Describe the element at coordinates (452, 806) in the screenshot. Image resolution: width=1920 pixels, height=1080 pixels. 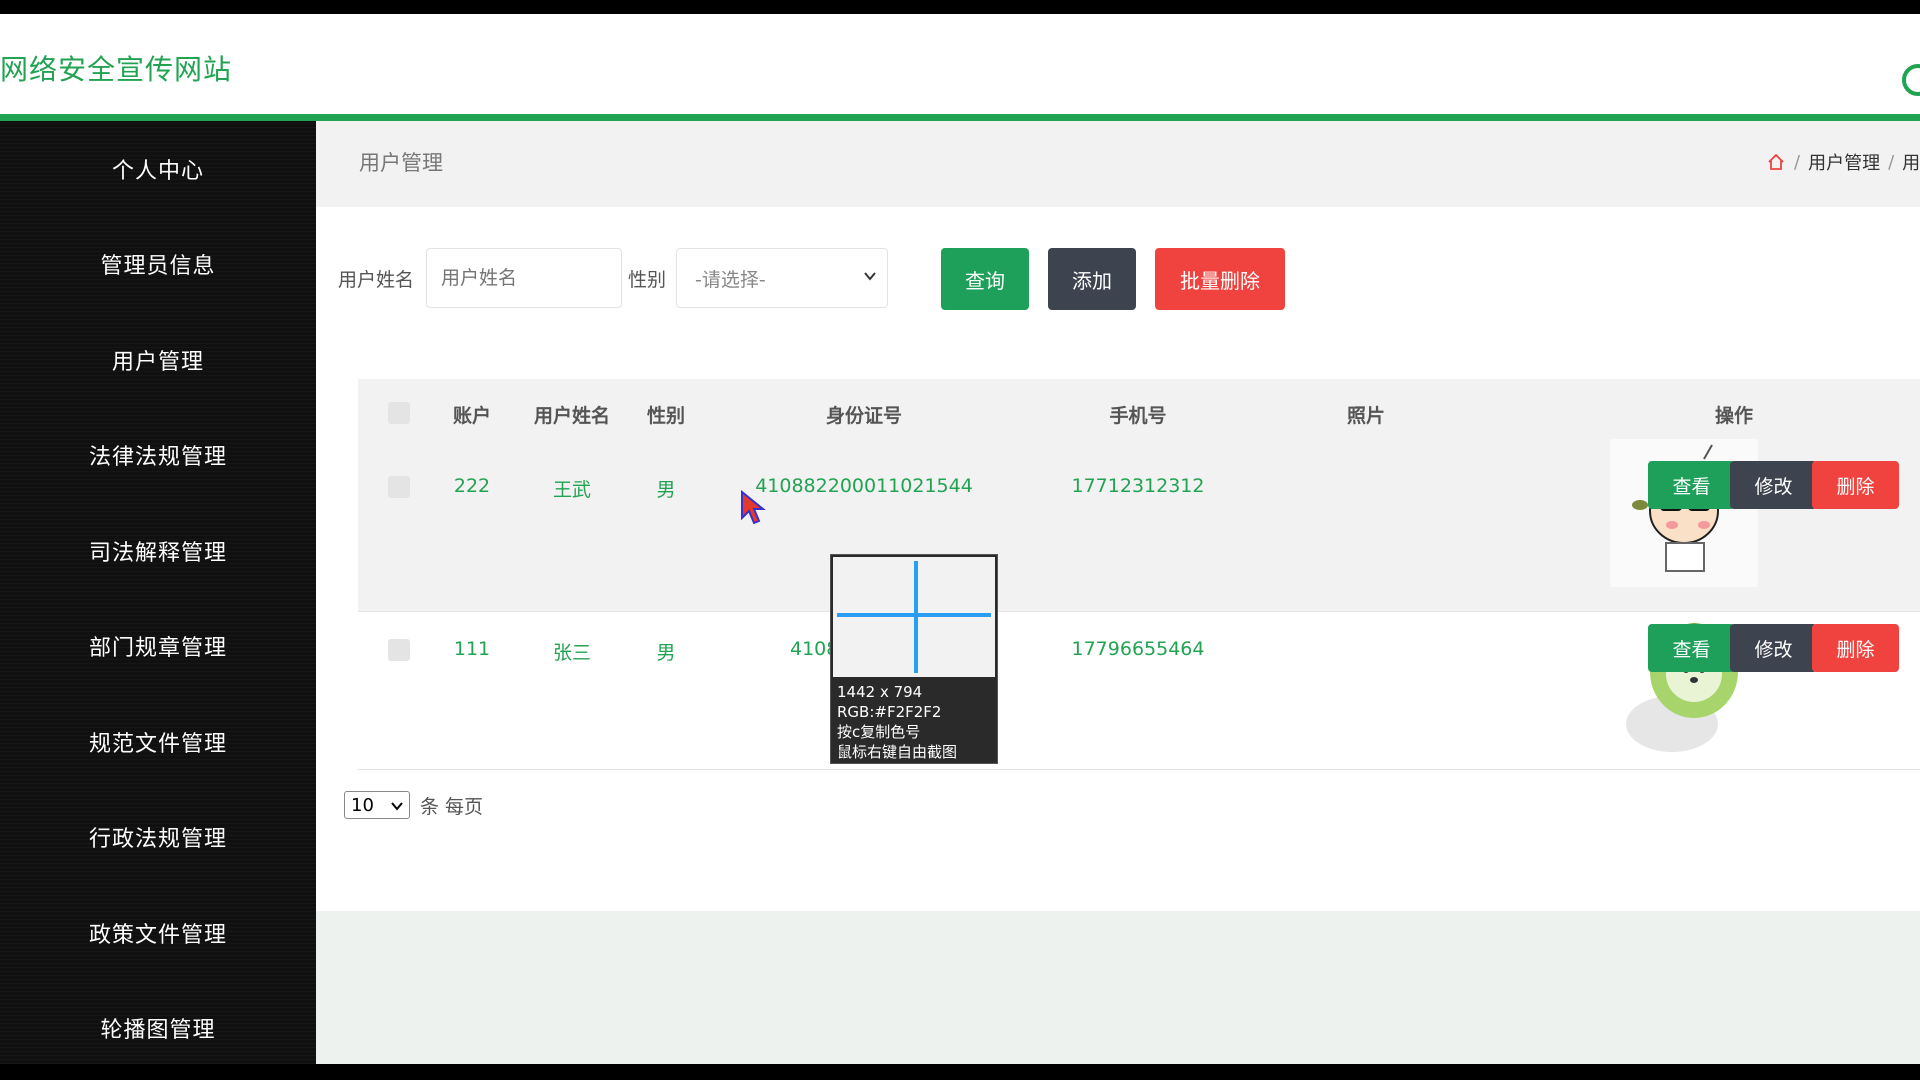
I see `per-page-label: 条 每页` at that location.